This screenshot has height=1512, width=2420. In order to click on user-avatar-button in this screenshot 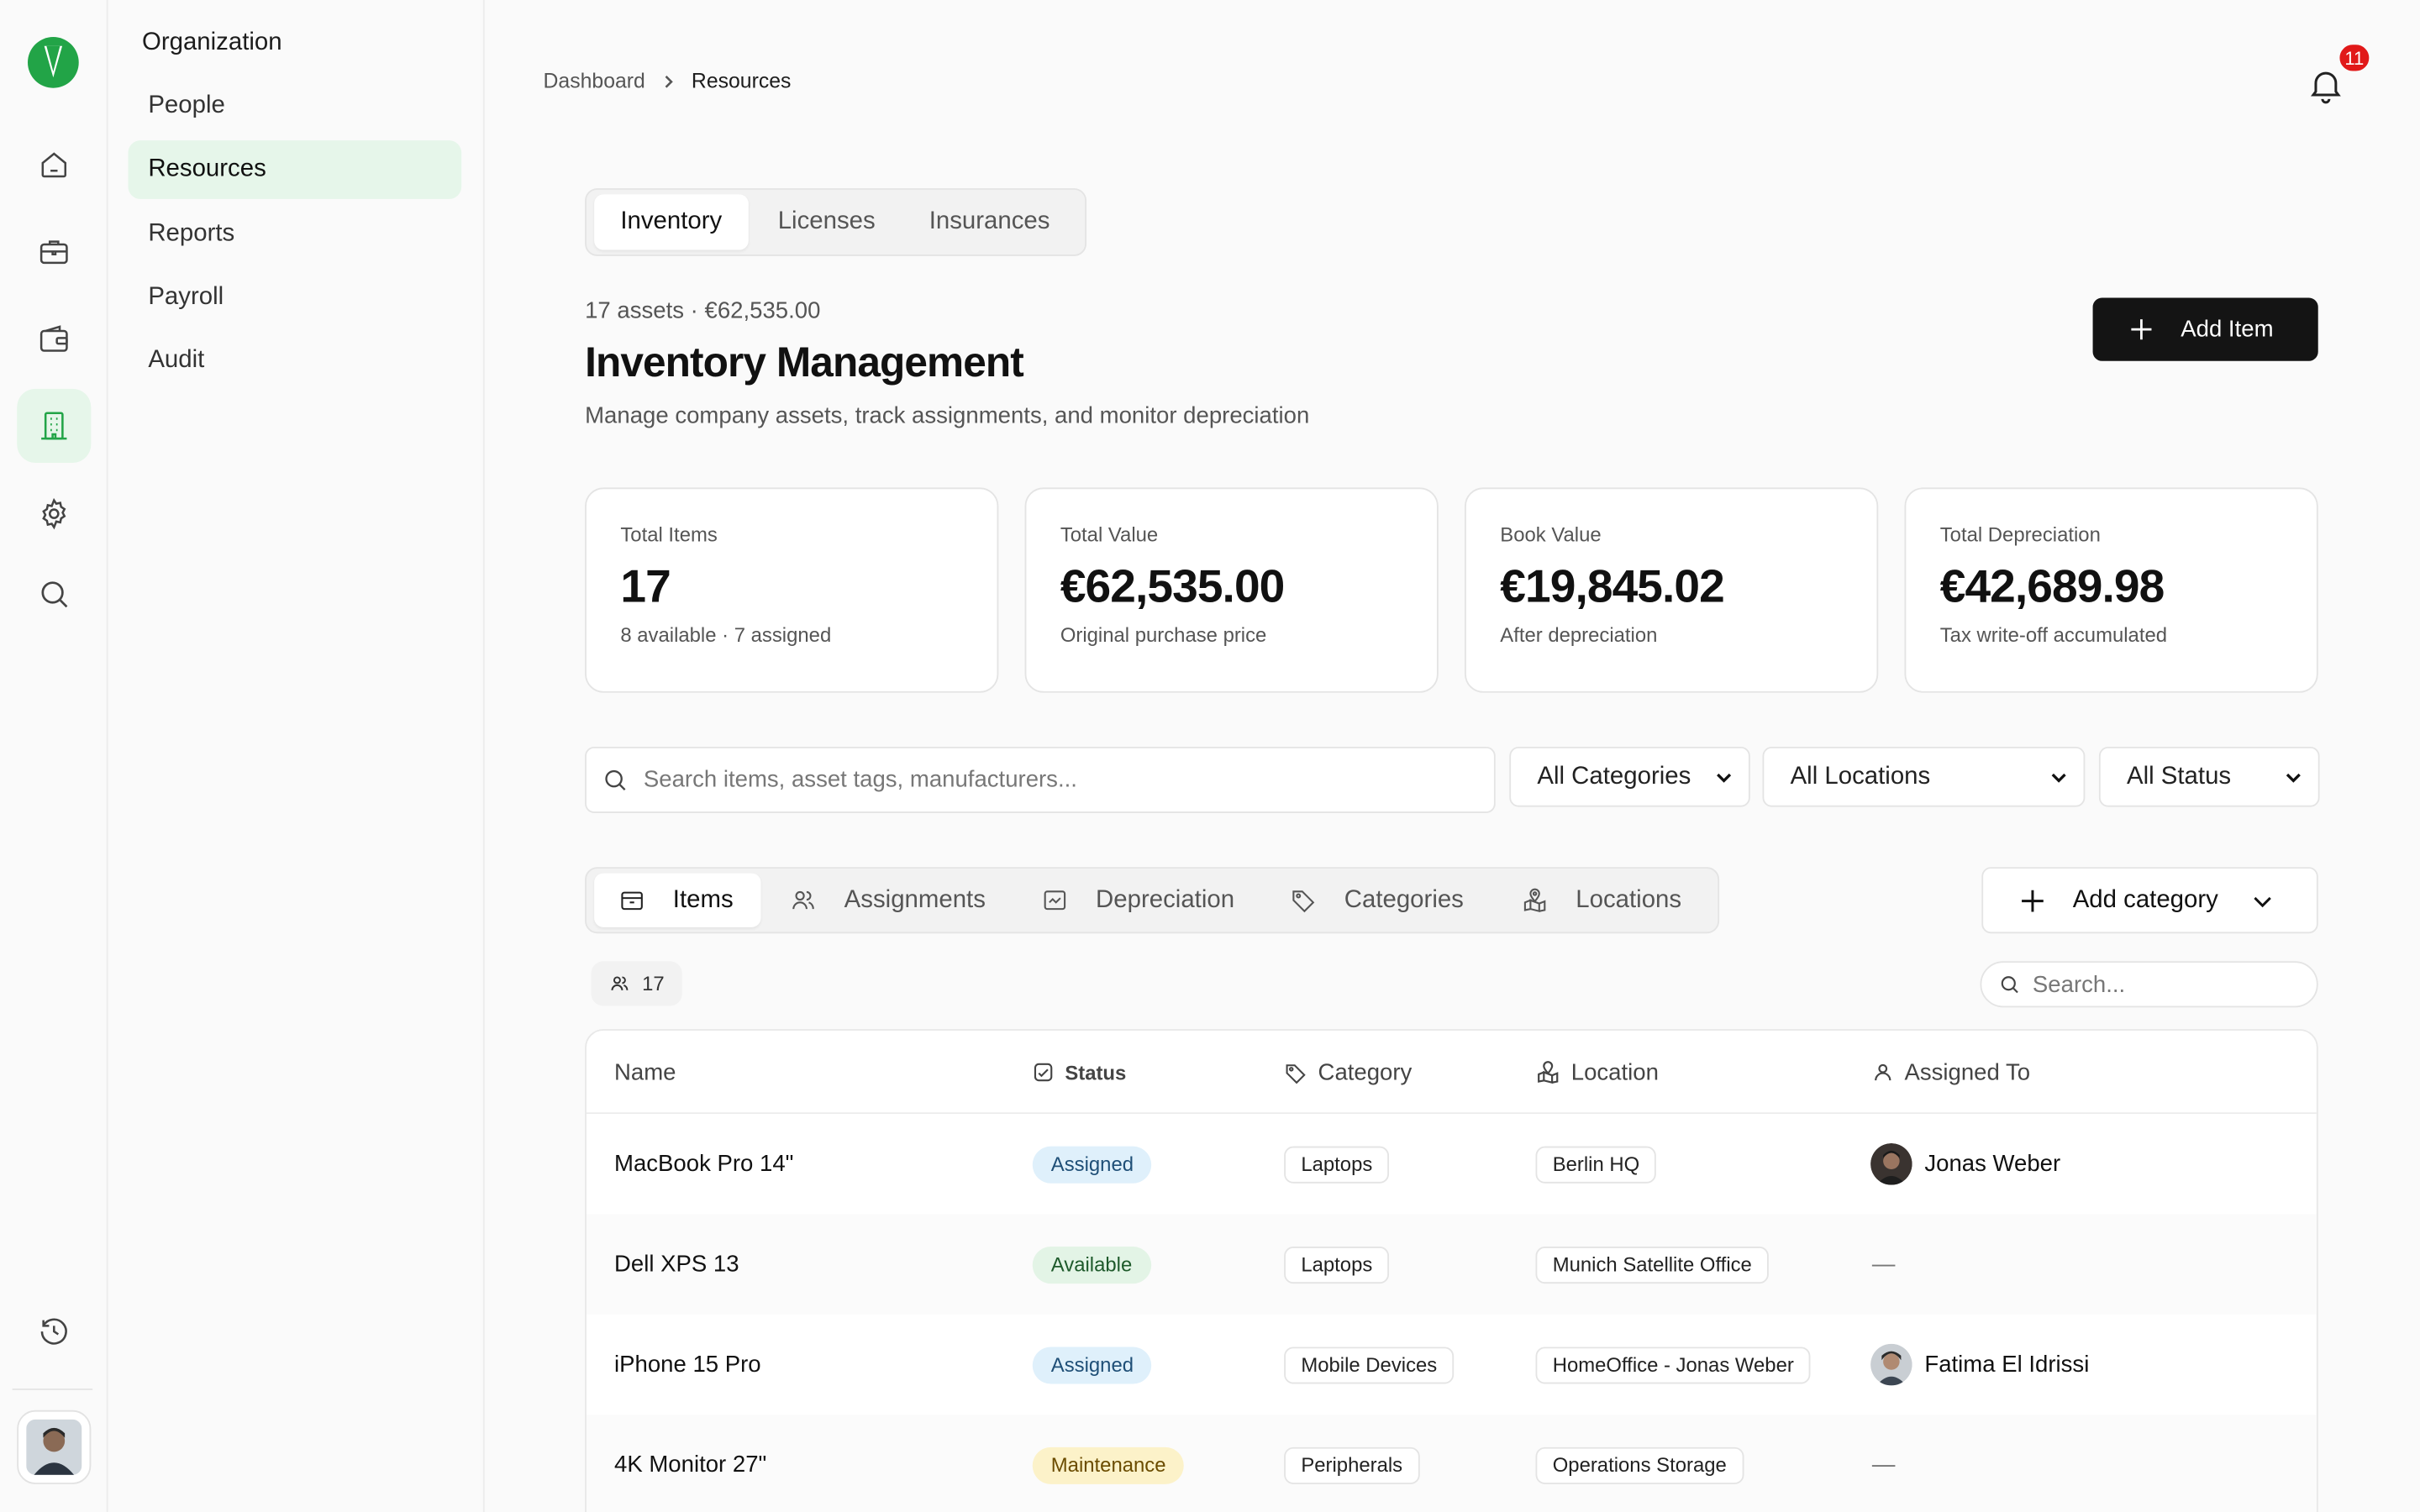, I will do `click(54, 1447)`.